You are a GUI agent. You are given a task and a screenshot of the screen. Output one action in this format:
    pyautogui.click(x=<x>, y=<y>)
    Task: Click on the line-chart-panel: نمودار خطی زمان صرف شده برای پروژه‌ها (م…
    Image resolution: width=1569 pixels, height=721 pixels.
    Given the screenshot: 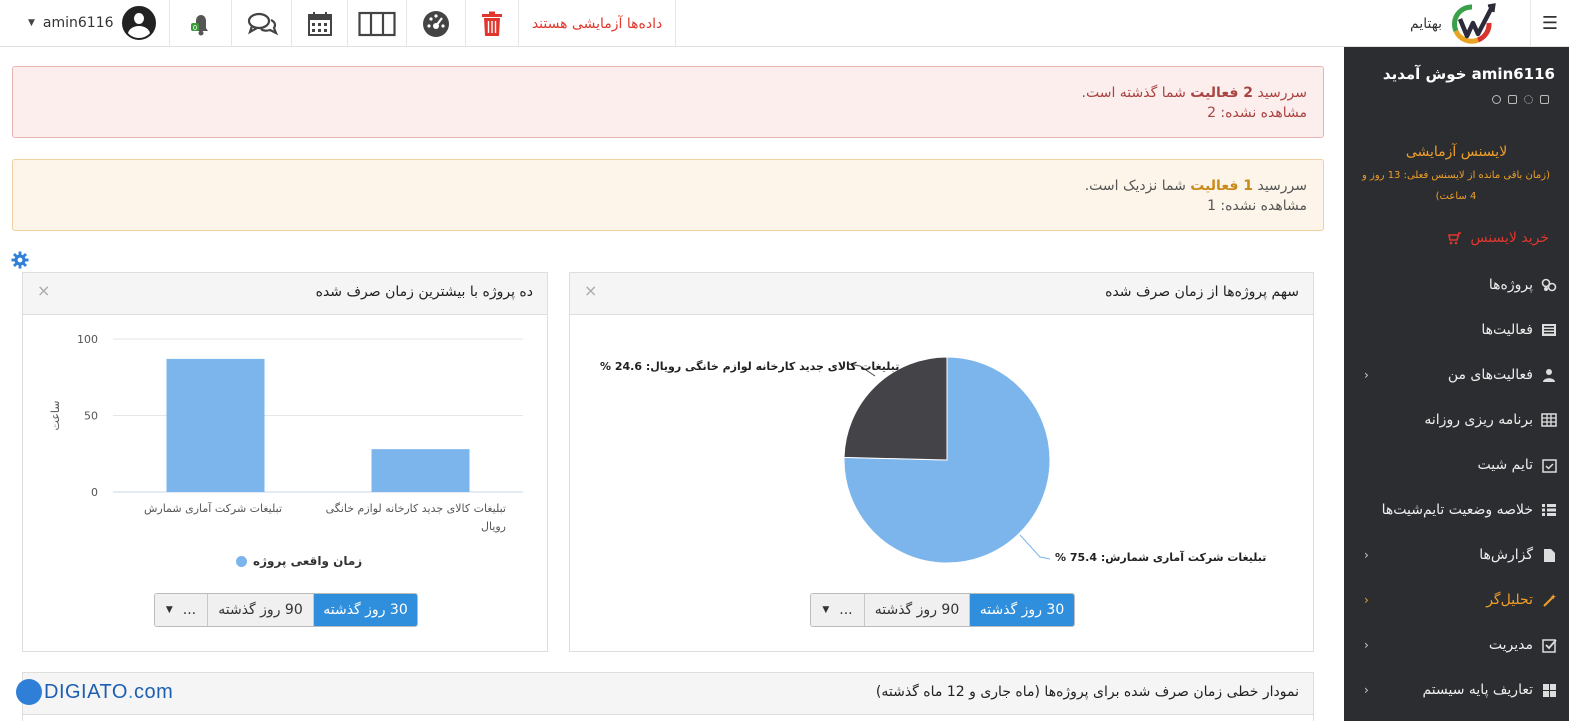 What is the action you would take?
    pyautogui.click(x=668, y=696)
    